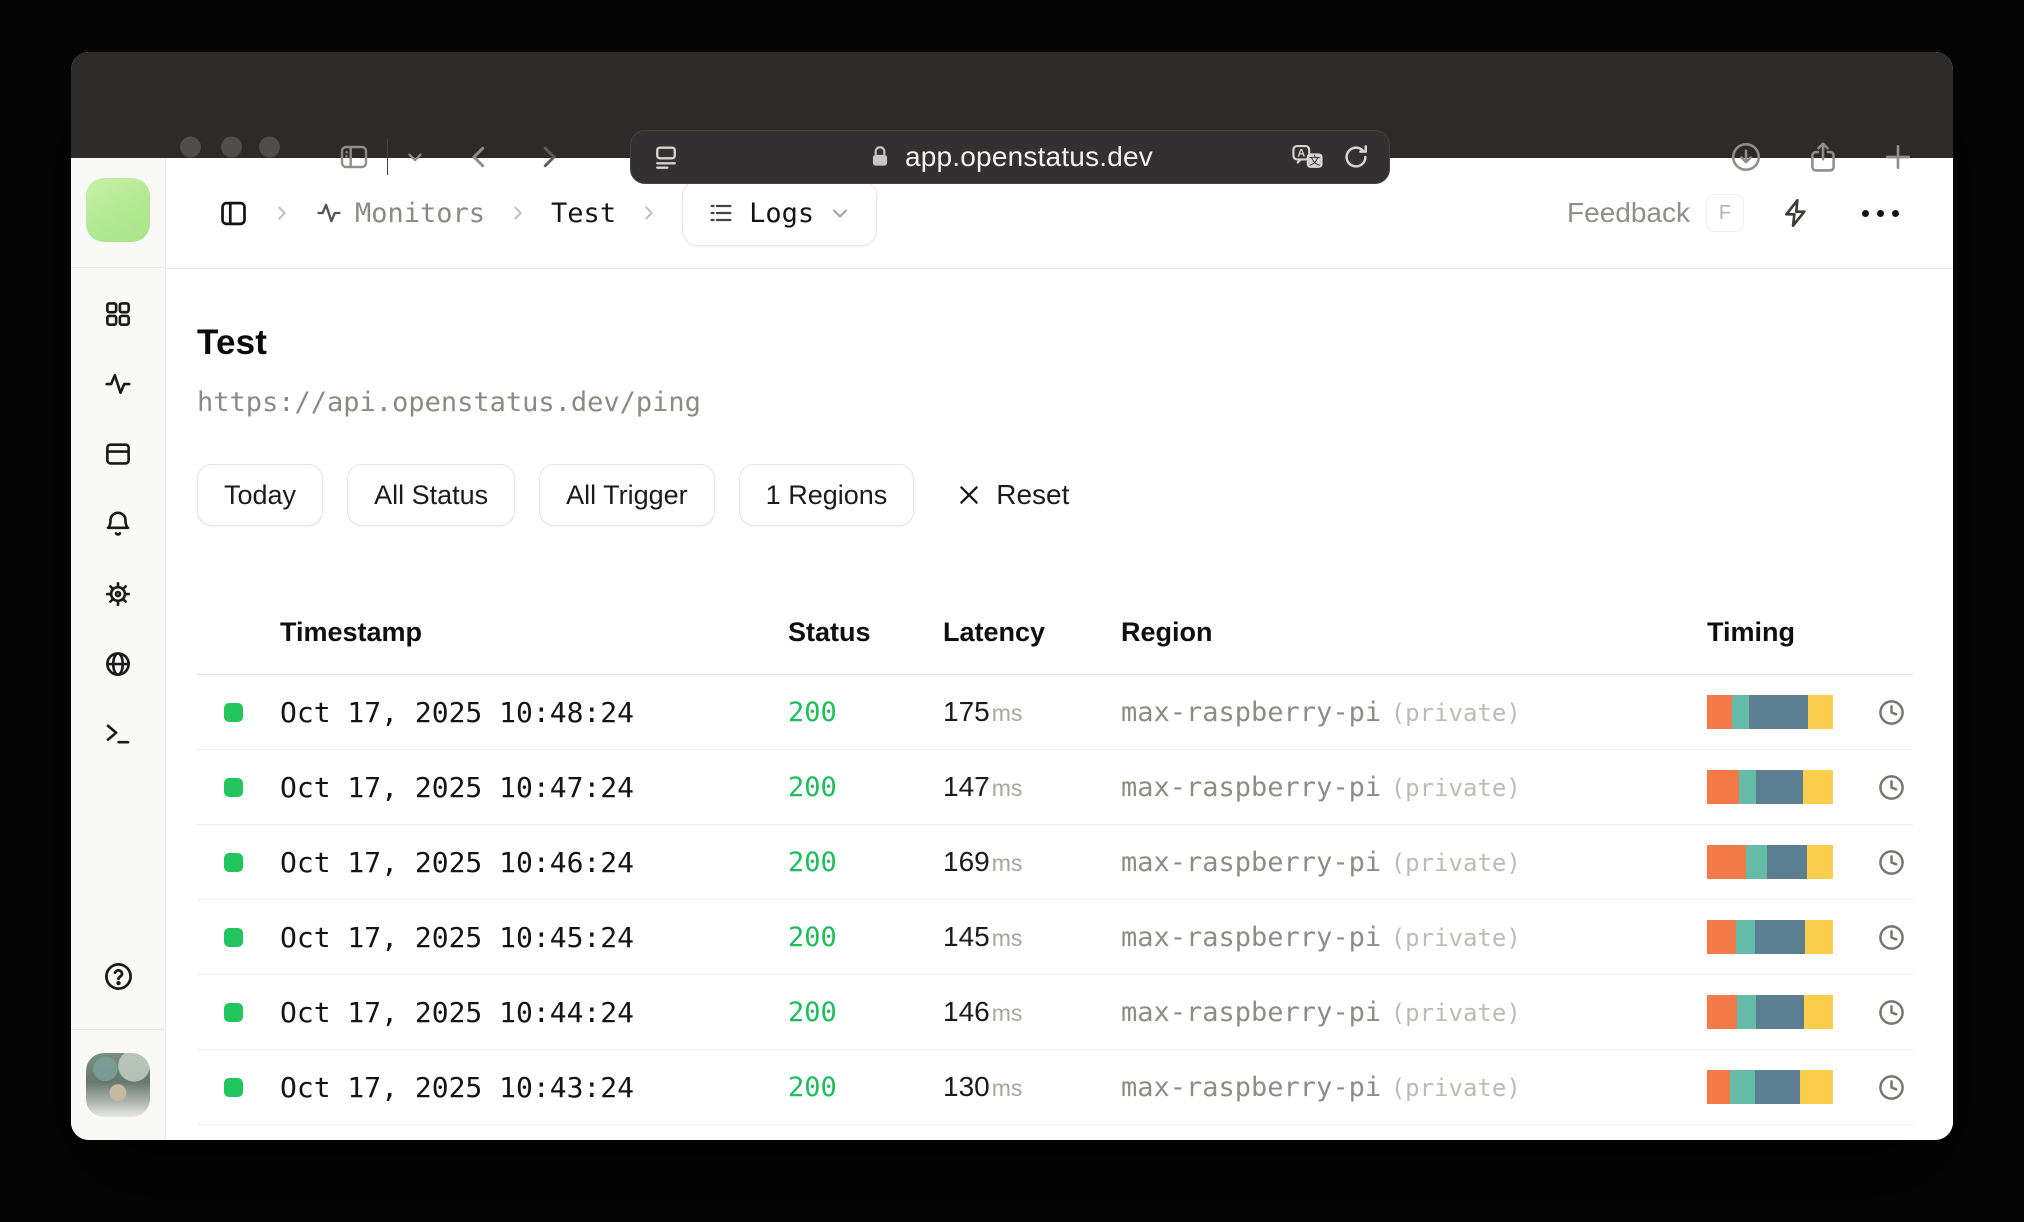 Image resolution: width=2024 pixels, height=1222 pixels. What do you see at coordinates (1746, 157) in the screenshot?
I see `download-icon` at bounding box center [1746, 157].